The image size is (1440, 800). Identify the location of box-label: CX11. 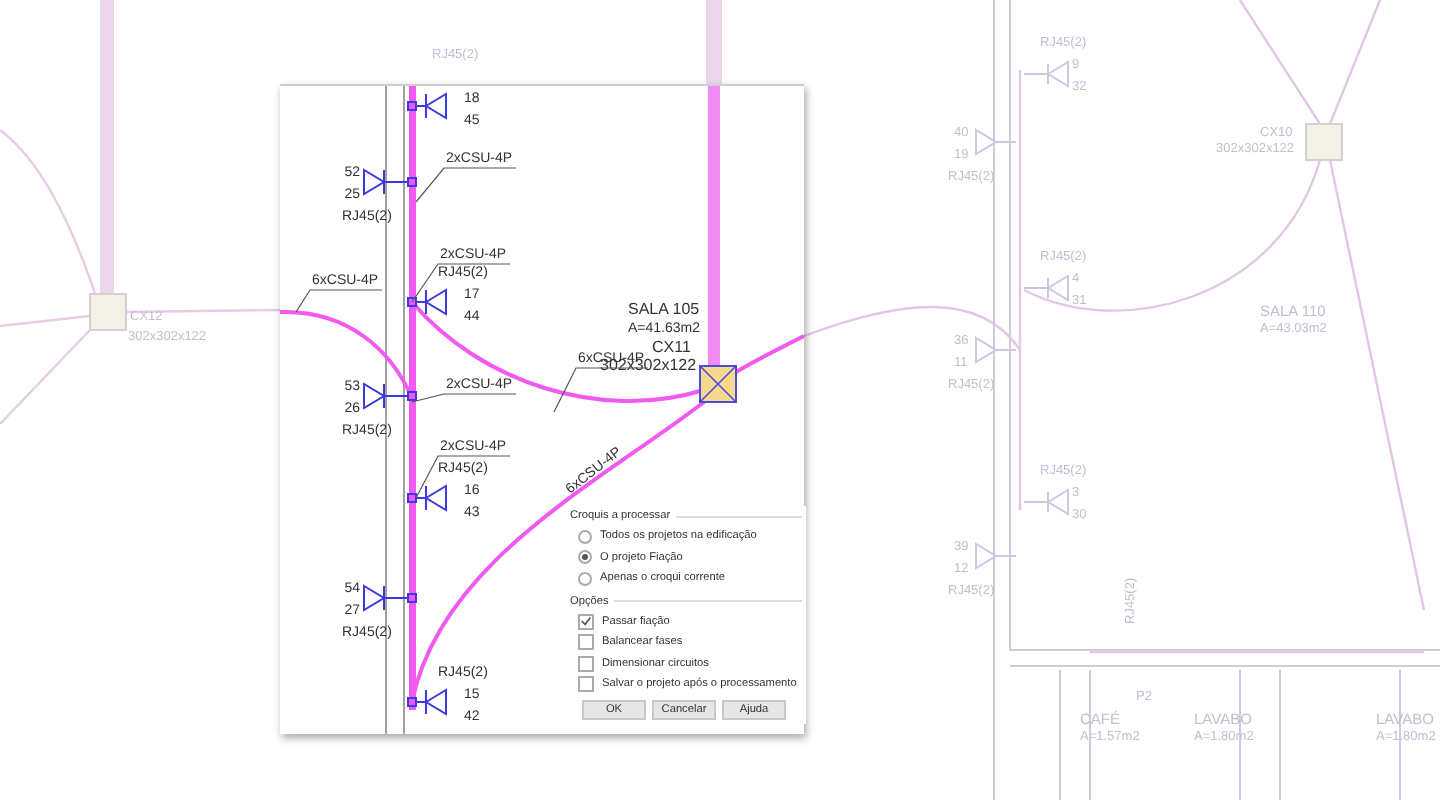
(671, 347).